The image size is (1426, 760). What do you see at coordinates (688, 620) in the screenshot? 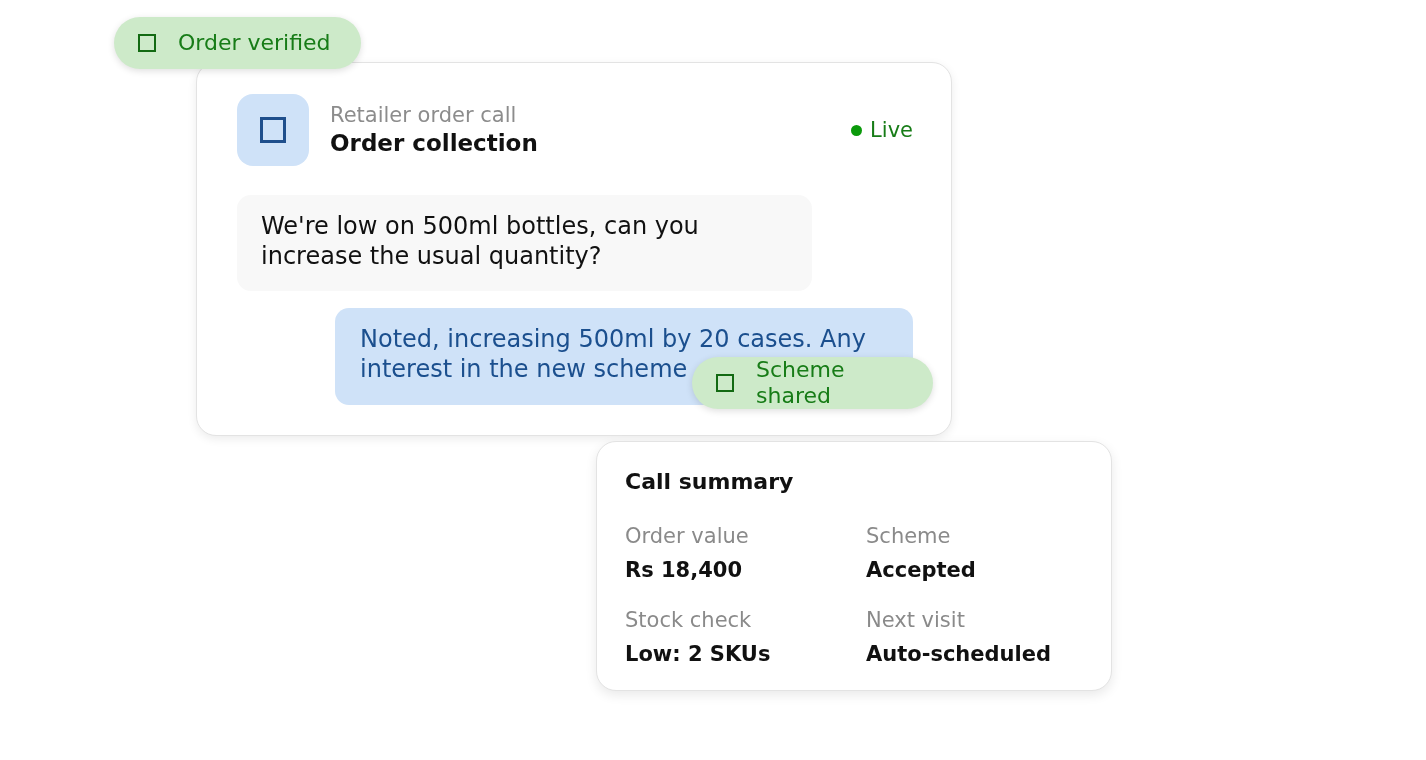
I see `field-label: Stock check` at bounding box center [688, 620].